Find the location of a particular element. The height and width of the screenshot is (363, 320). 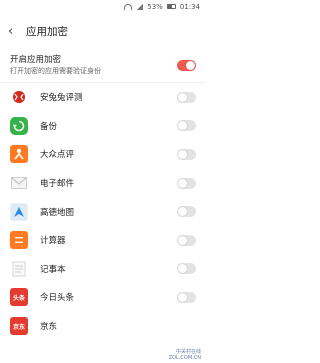

app-name: 记事本 is located at coordinates (53, 269).